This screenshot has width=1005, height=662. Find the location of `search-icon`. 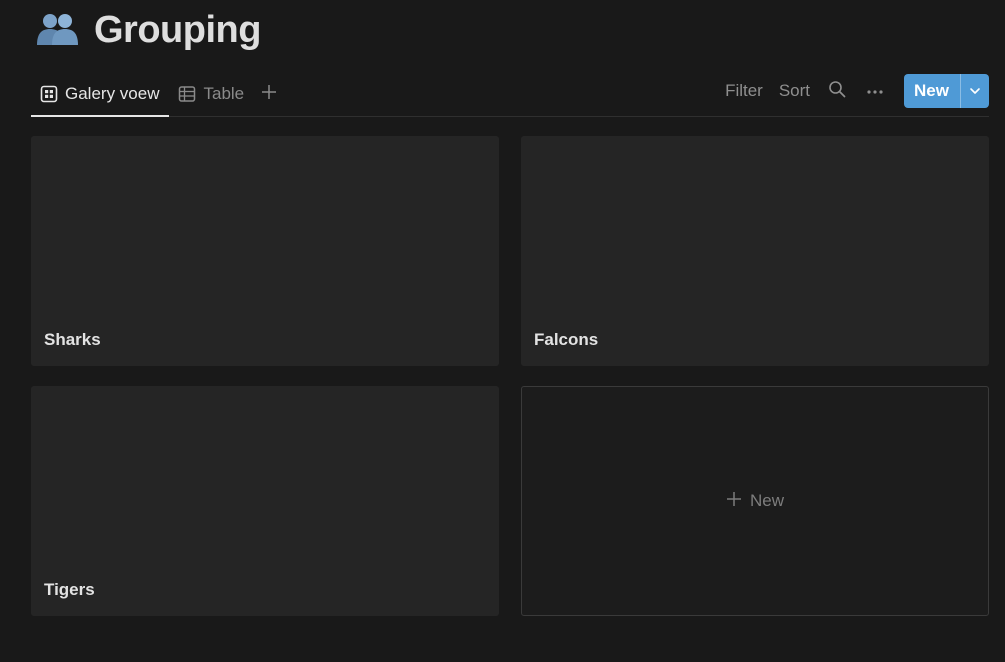

search-icon is located at coordinates (837, 91).